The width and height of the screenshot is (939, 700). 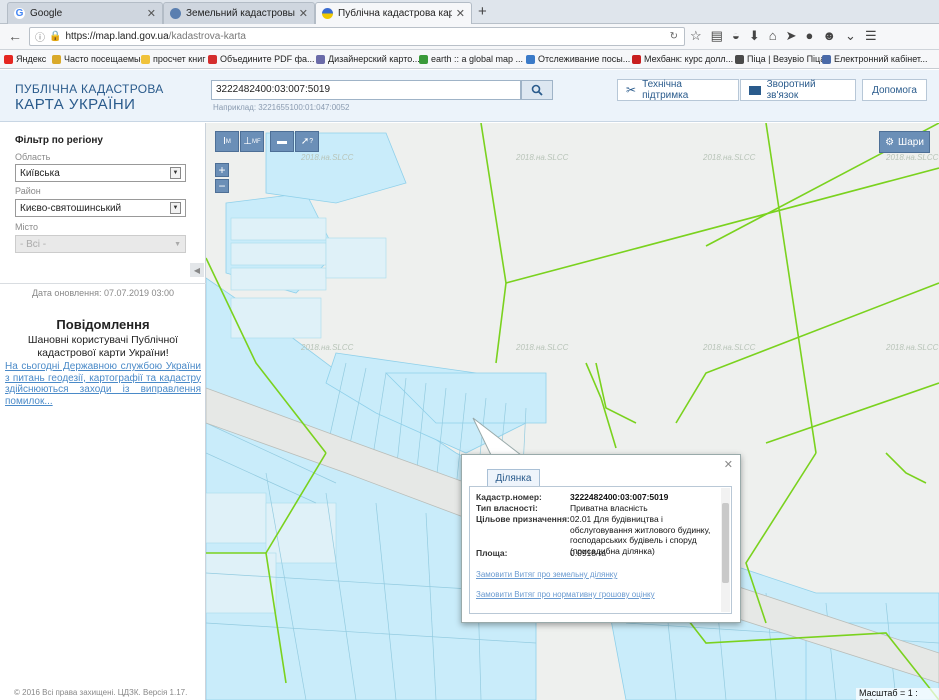 I want to click on pocket-icon: ◒, so click(x=736, y=36).